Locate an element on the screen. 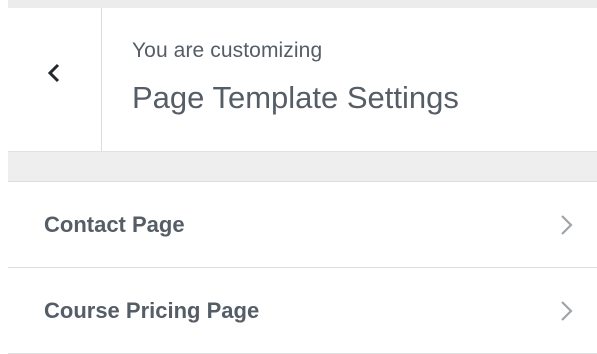  panel-top-edge is located at coordinates (302, 4).